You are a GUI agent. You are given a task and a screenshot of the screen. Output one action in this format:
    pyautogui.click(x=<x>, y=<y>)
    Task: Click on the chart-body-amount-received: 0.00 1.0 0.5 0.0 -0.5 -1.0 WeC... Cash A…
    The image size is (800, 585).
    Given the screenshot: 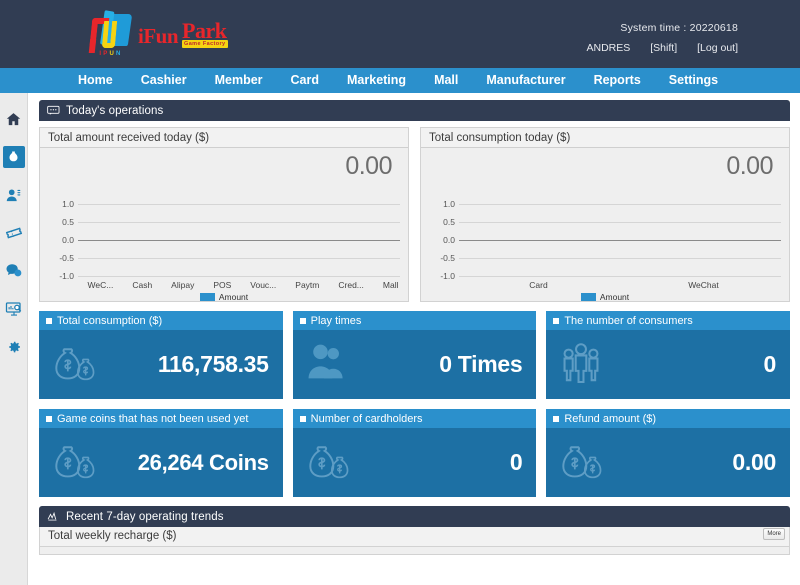 What is the action you would take?
    pyautogui.click(x=224, y=225)
    